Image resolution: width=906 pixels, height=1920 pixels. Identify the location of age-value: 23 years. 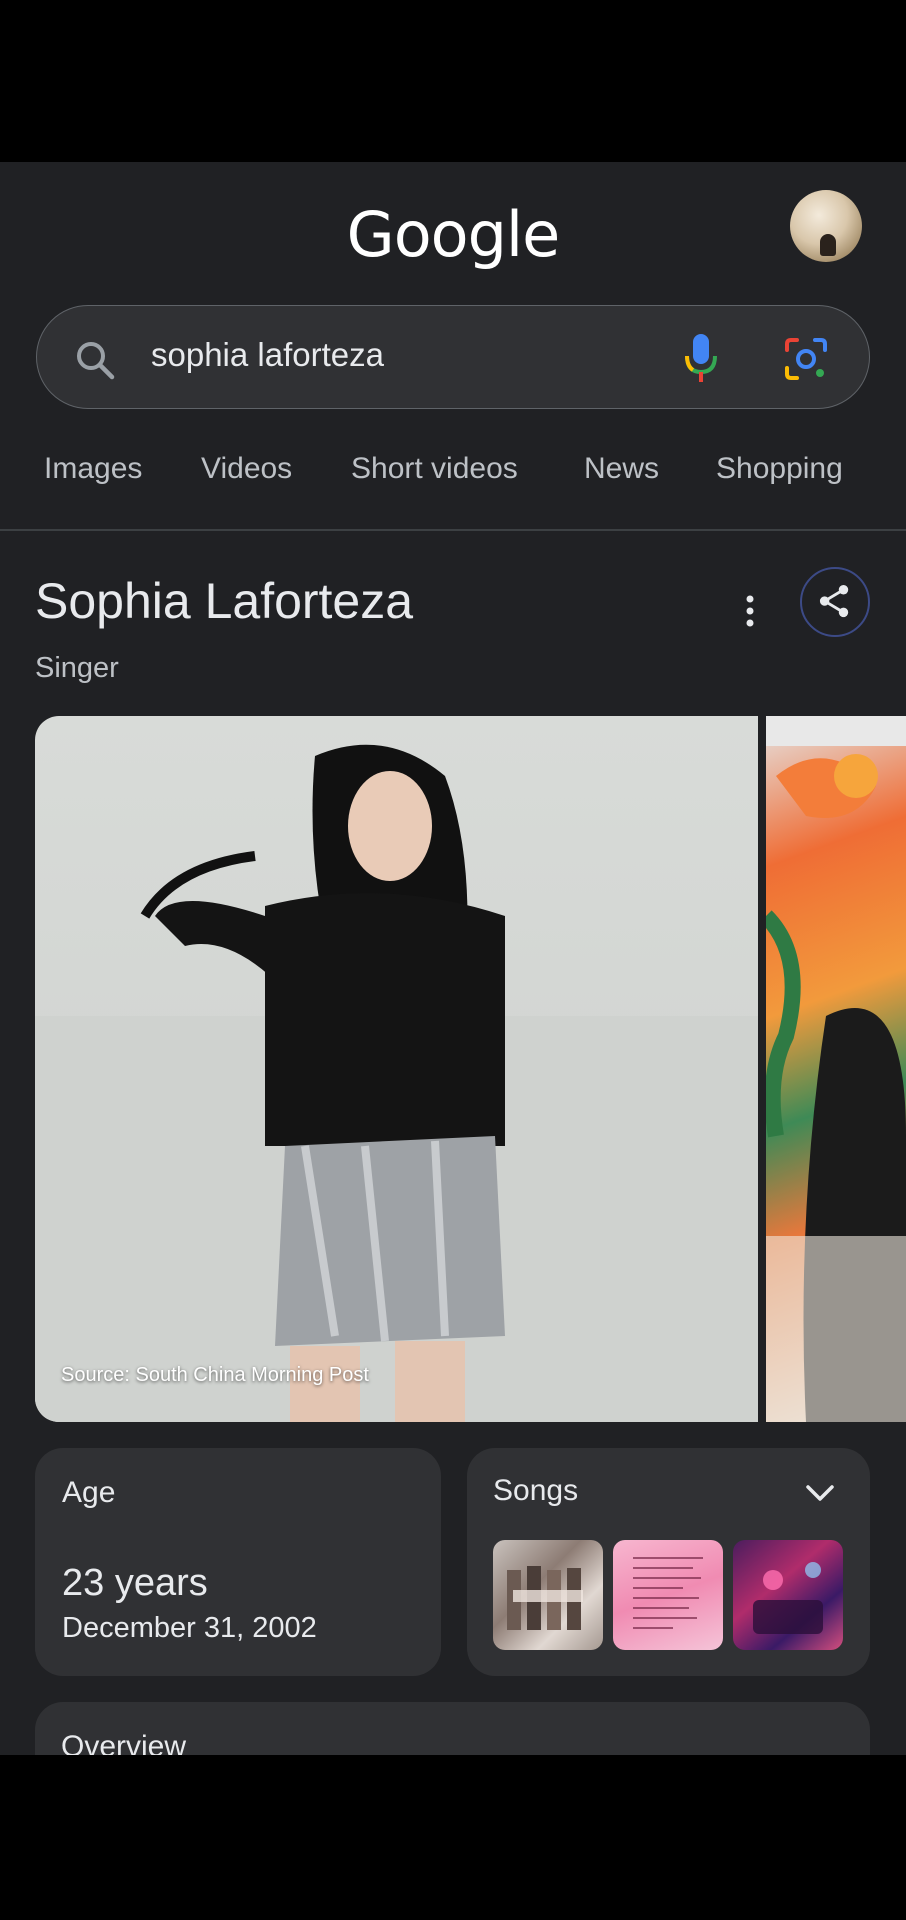
(135, 1583).